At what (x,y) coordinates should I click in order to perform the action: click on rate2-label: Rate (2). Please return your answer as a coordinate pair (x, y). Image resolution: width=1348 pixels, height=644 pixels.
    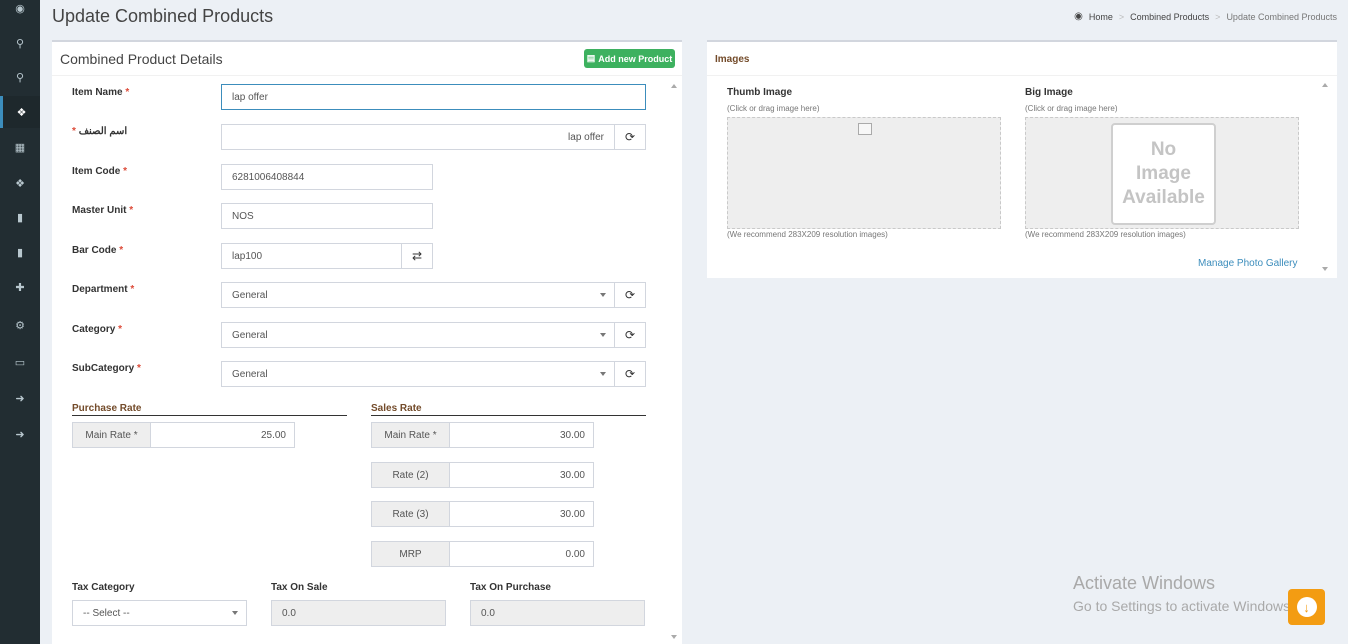
    Looking at the image, I should click on (410, 475).